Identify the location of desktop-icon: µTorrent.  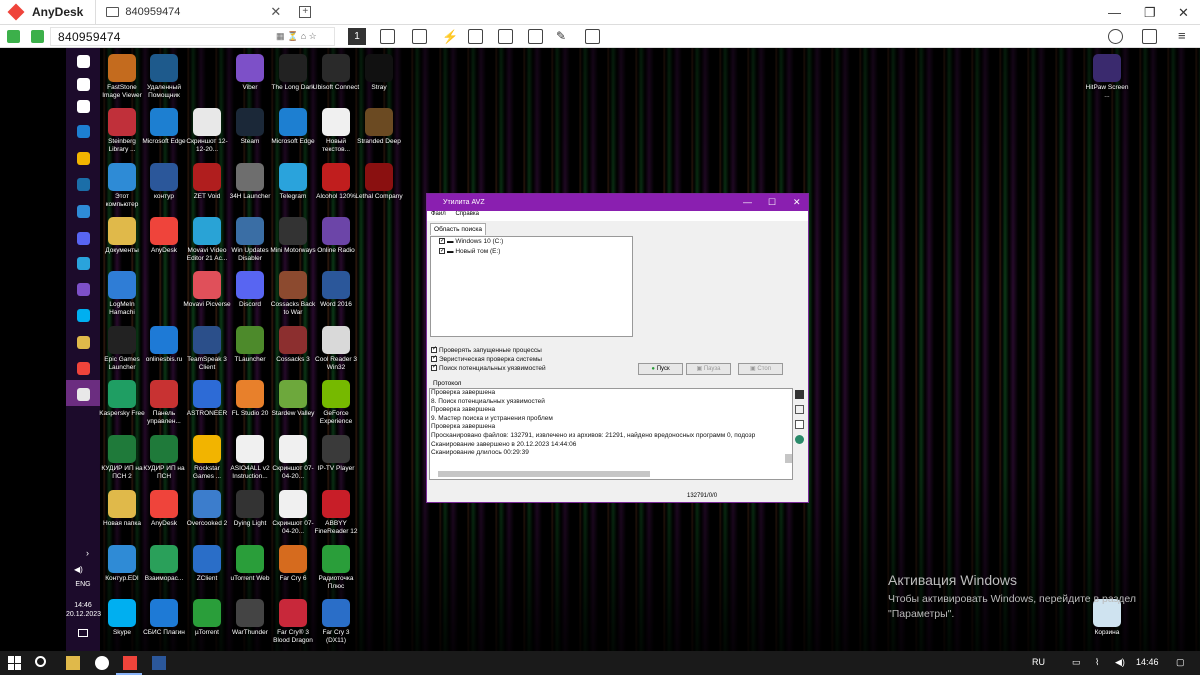
(207, 618).